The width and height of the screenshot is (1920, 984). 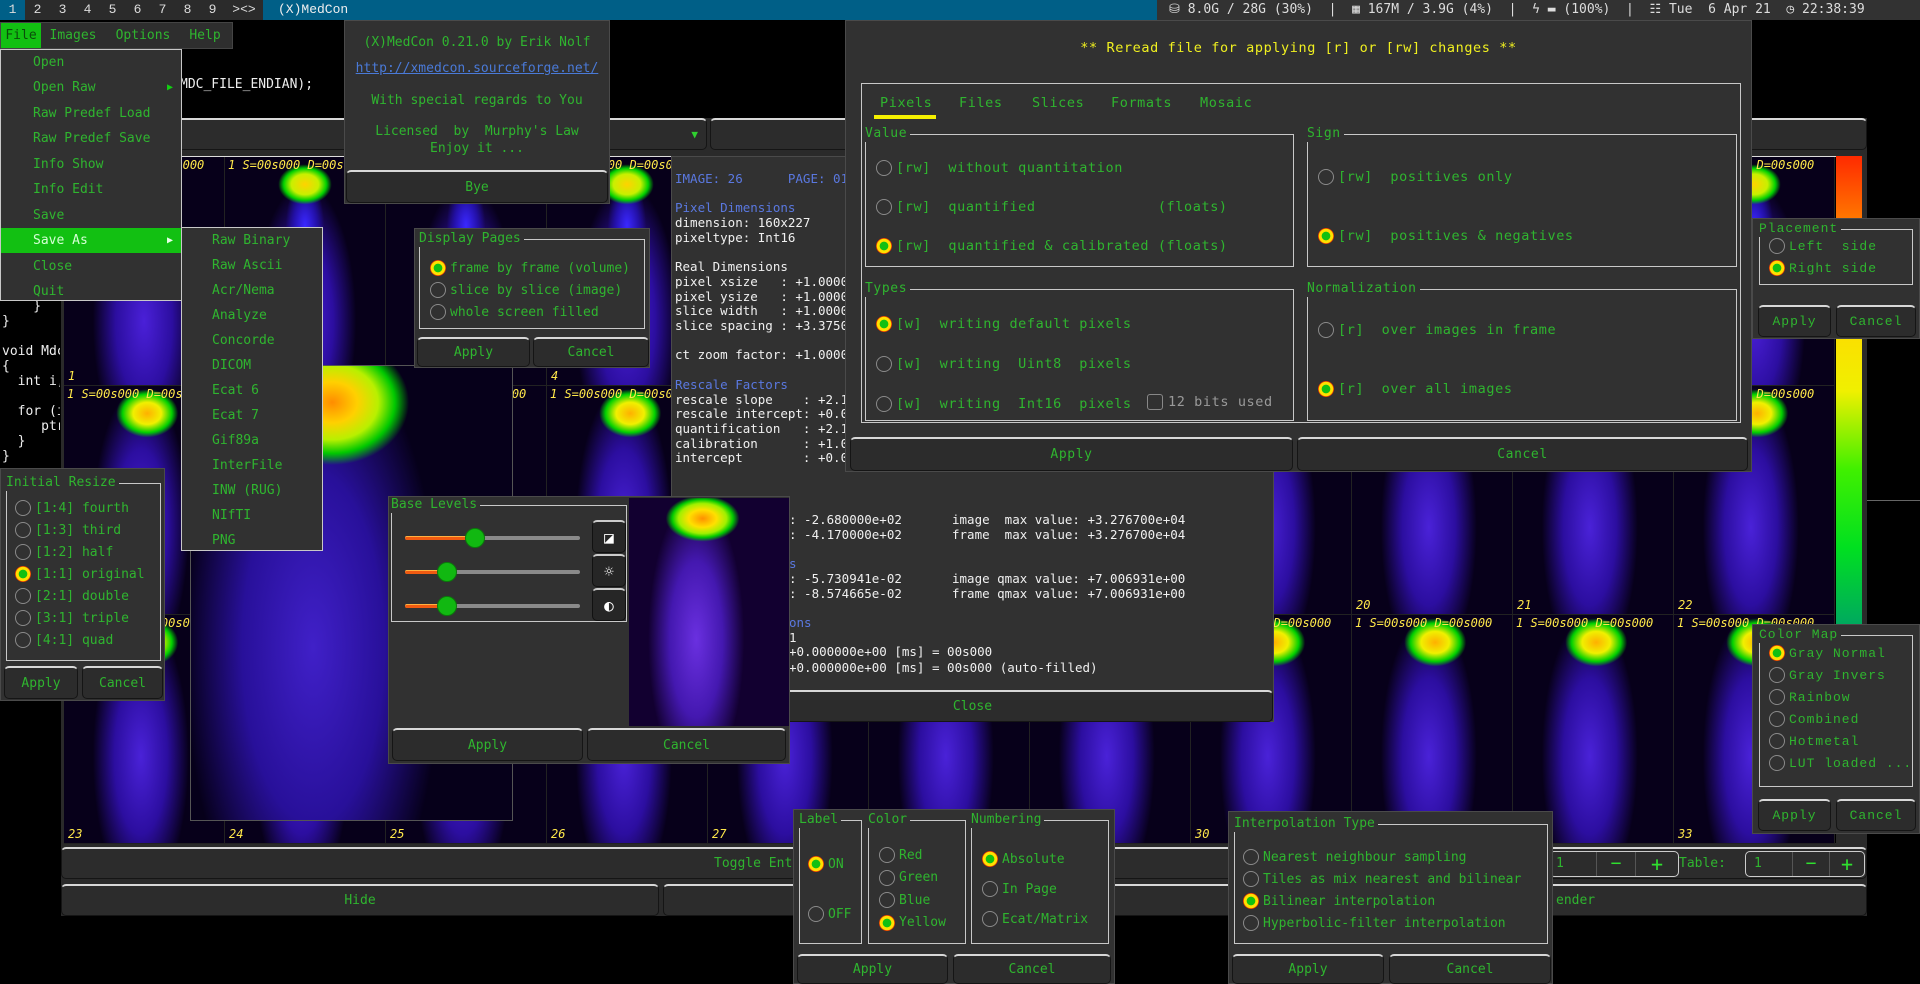 I want to click on menu-images: Images, so click(x=73, y=35).